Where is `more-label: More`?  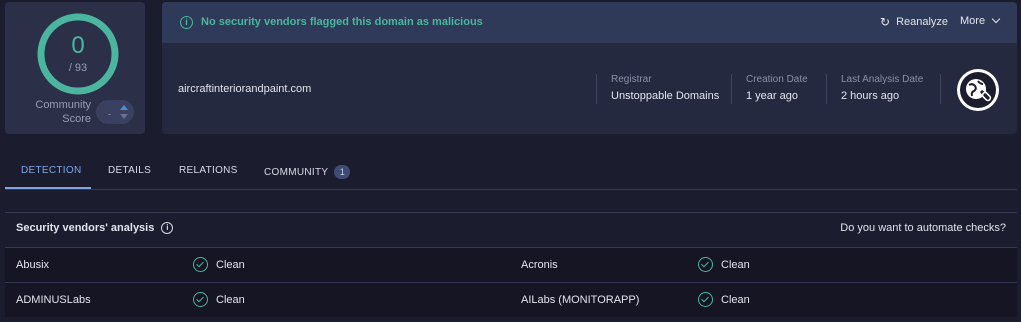
more-label: More is located at coordinates (973, 21).